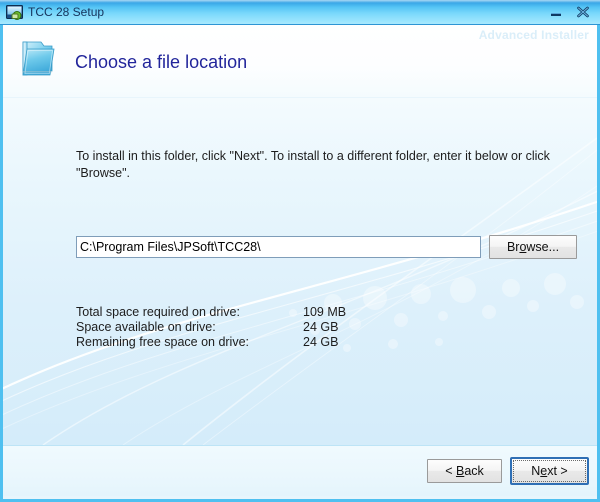 The height and width of the screenshot is (502, 600). I want to click on next-button: Next >, so click(549, 471).